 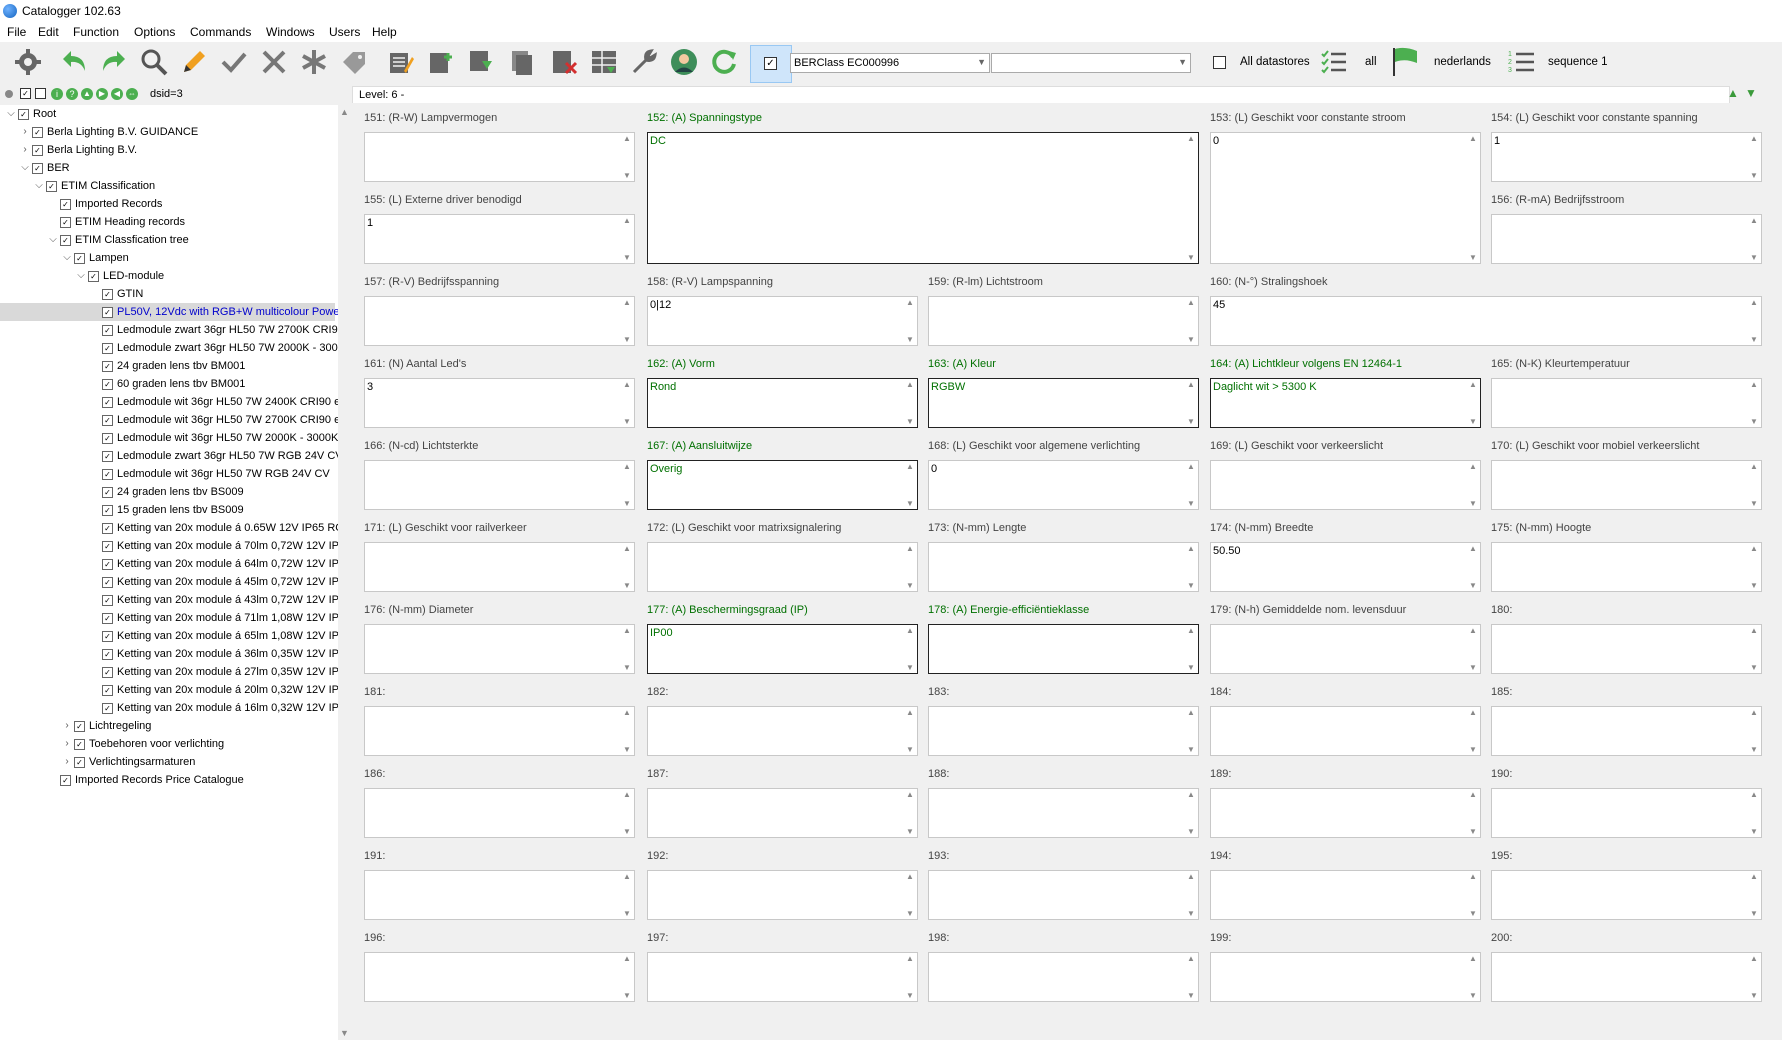 I want to click on user-icon, so click(x=684, y=62).